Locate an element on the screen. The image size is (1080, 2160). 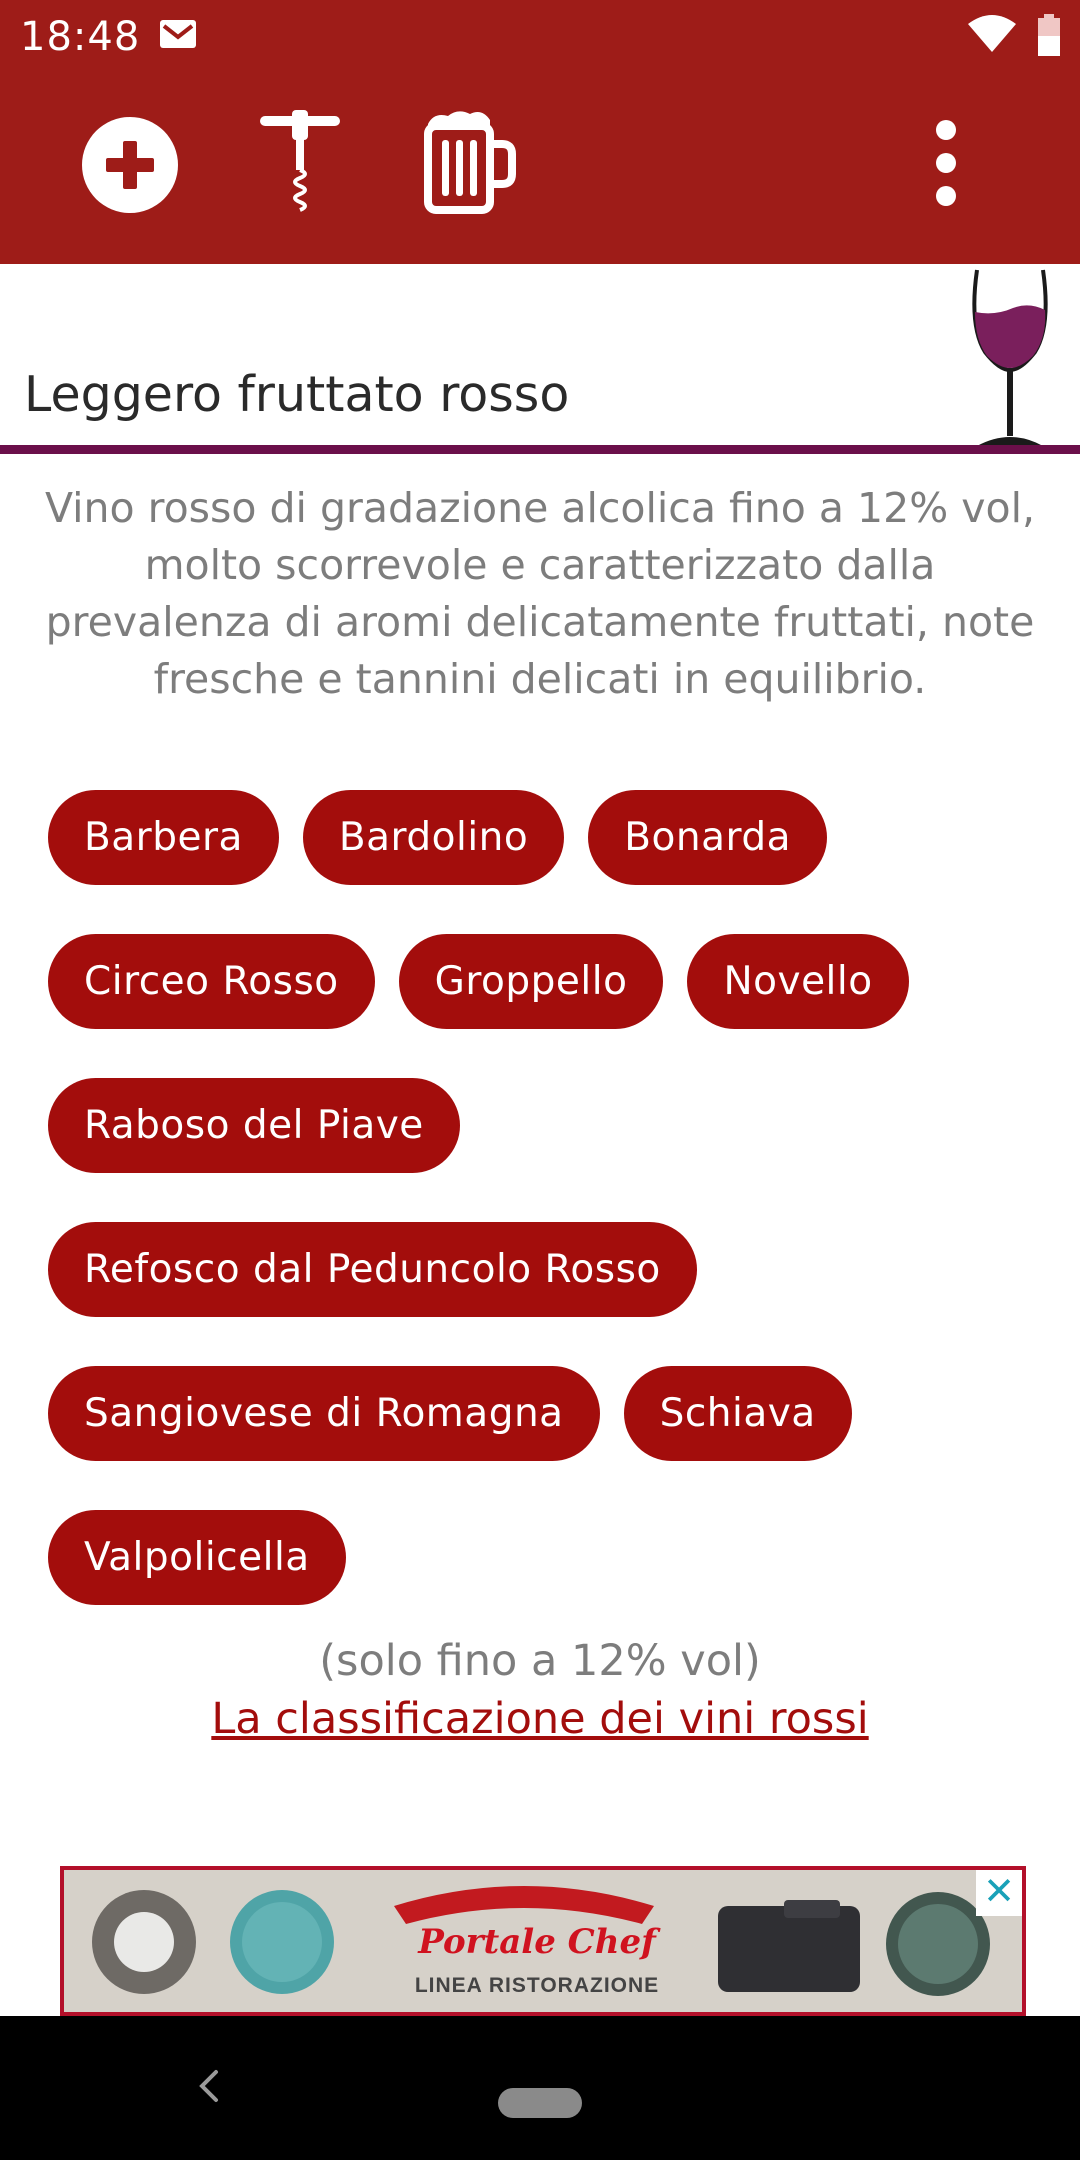
ad-banner: Portale Chef LINEA RISTORAZIONE ✕ is located at coordinates (543, 1941).